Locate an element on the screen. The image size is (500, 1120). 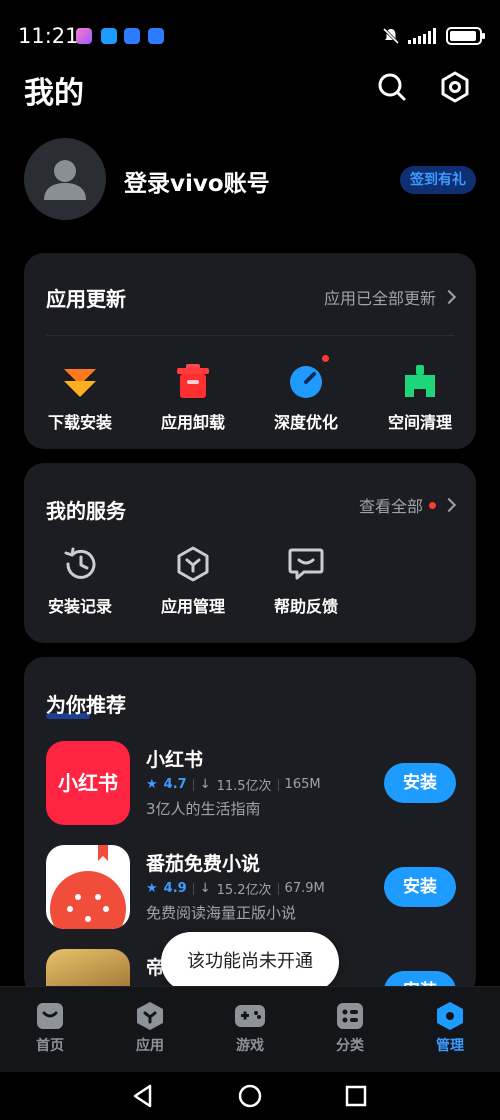
tomato-novel-app-icon is located at coordinates (88, 887).